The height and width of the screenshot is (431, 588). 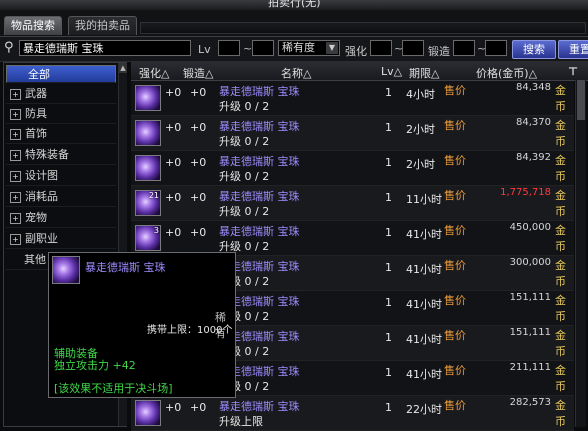 I want to click on tab-bar: 物品搜索 我的拍卖品, so click(x=294, y=23).